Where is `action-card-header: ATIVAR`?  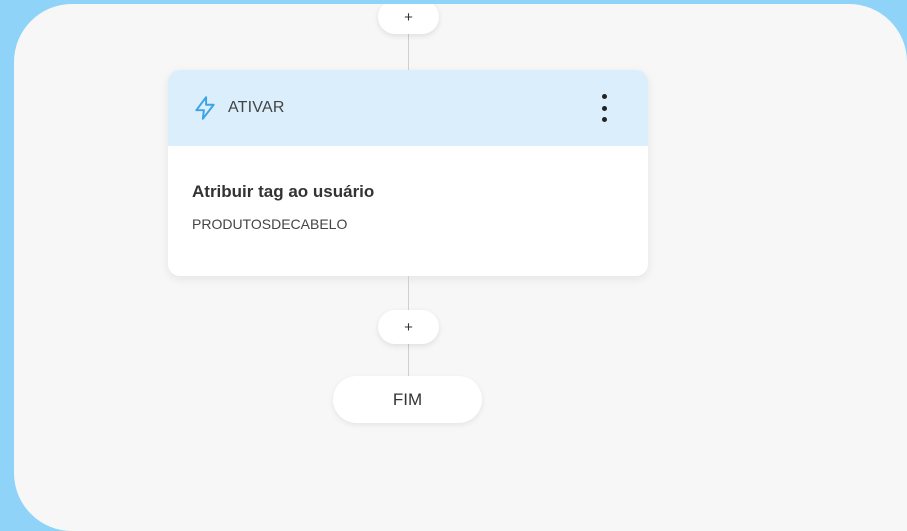
action-card-header: ATIVAR is located at coordinates (408, 108).